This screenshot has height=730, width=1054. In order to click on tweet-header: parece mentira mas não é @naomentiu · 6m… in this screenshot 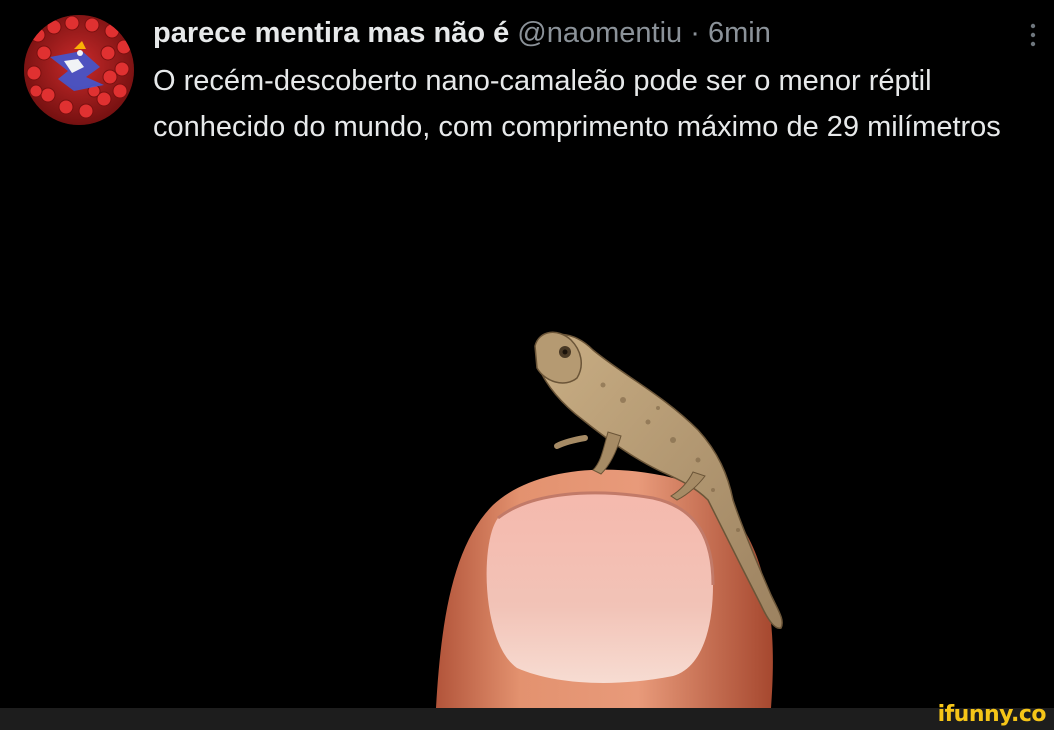, I will do `click(462, 33)`.